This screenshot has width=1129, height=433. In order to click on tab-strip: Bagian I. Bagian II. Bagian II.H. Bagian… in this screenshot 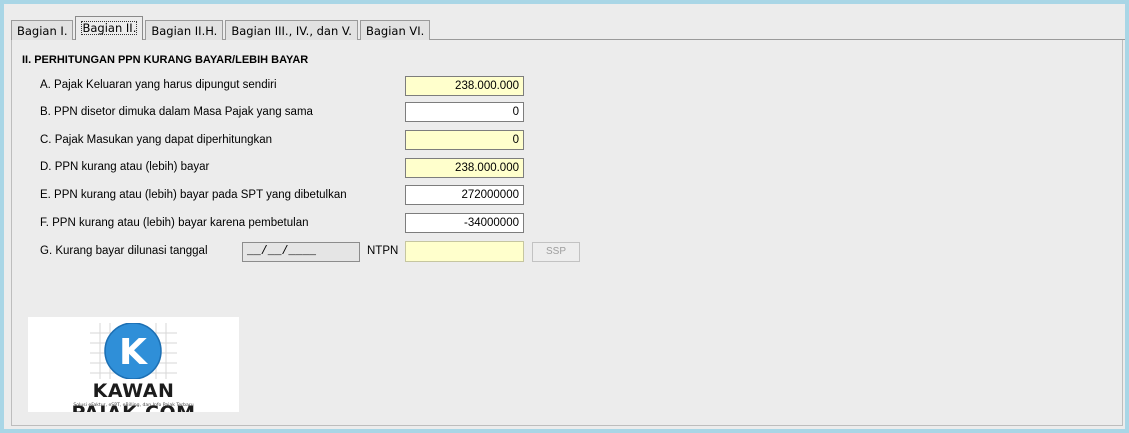, I will do `click(221, 28)`.